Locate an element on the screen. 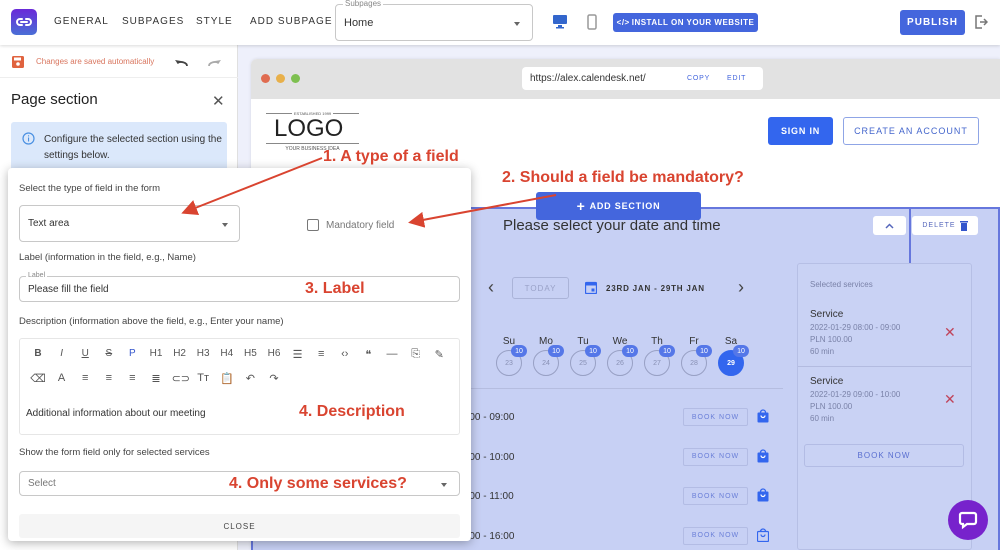 Image resolution: width=1000 pixels, height=550 pixels. today-button: TODAY is located at coordinates (540, 288).